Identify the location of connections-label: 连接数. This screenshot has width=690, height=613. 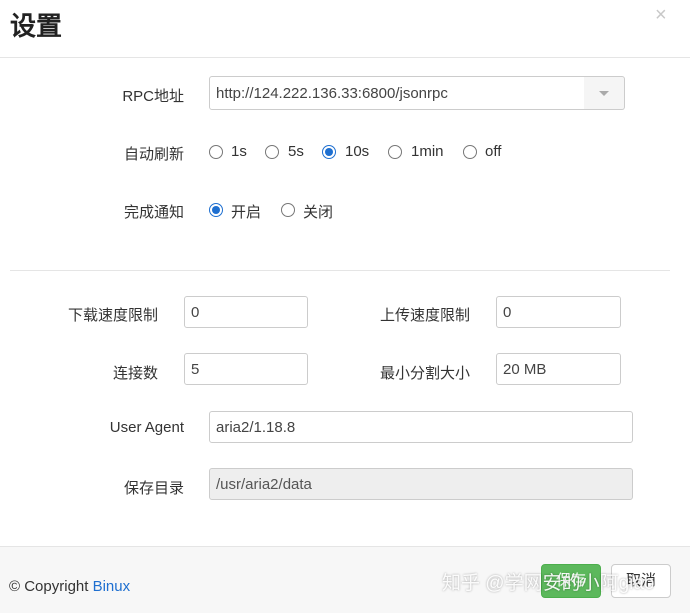
(135, 373).